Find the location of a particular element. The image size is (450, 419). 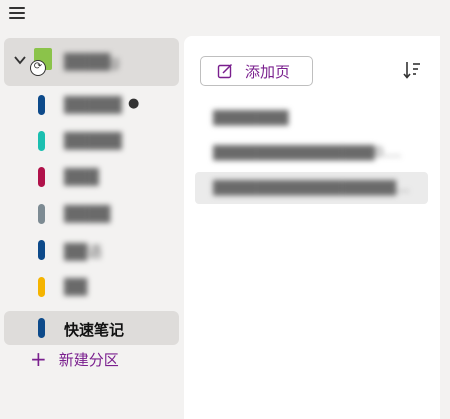

section-label: 快速笔记 is located at coordinates (94, 330).